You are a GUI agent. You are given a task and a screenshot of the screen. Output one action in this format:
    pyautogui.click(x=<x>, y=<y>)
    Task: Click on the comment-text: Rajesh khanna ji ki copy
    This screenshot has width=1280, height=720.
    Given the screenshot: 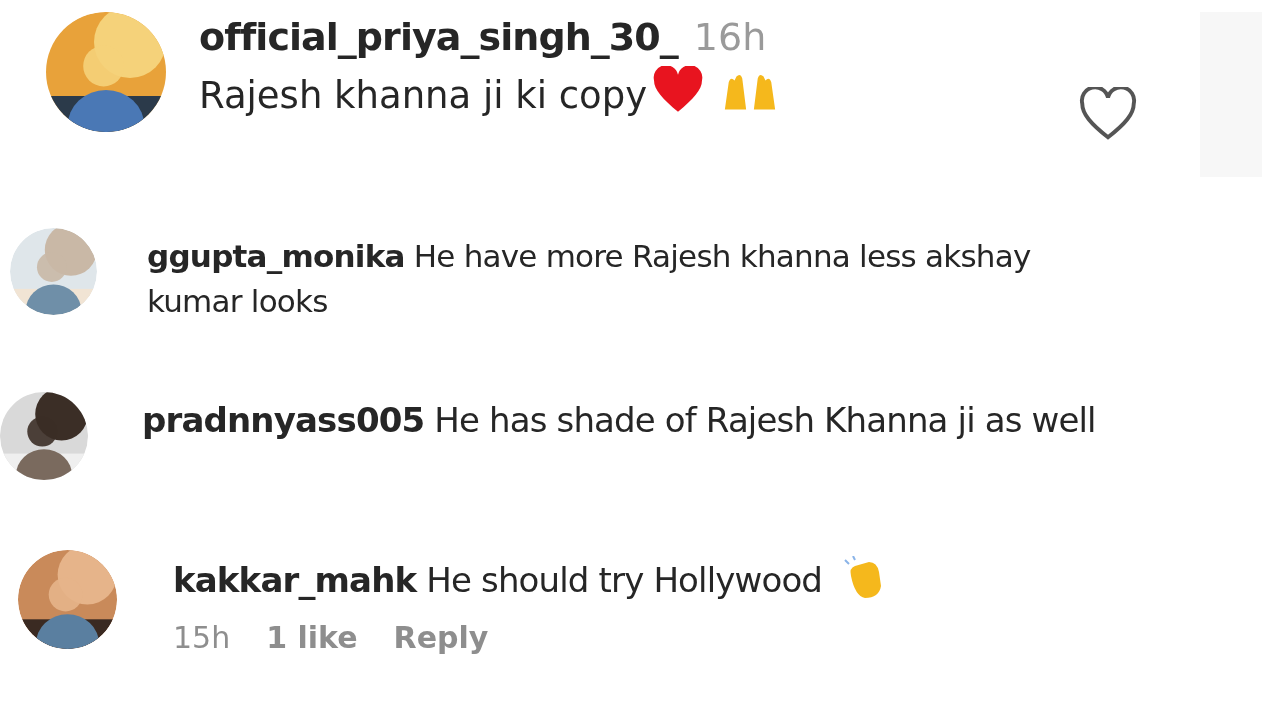 What is the action you would take?
    pyautogui.click(x=423, y=95)
    